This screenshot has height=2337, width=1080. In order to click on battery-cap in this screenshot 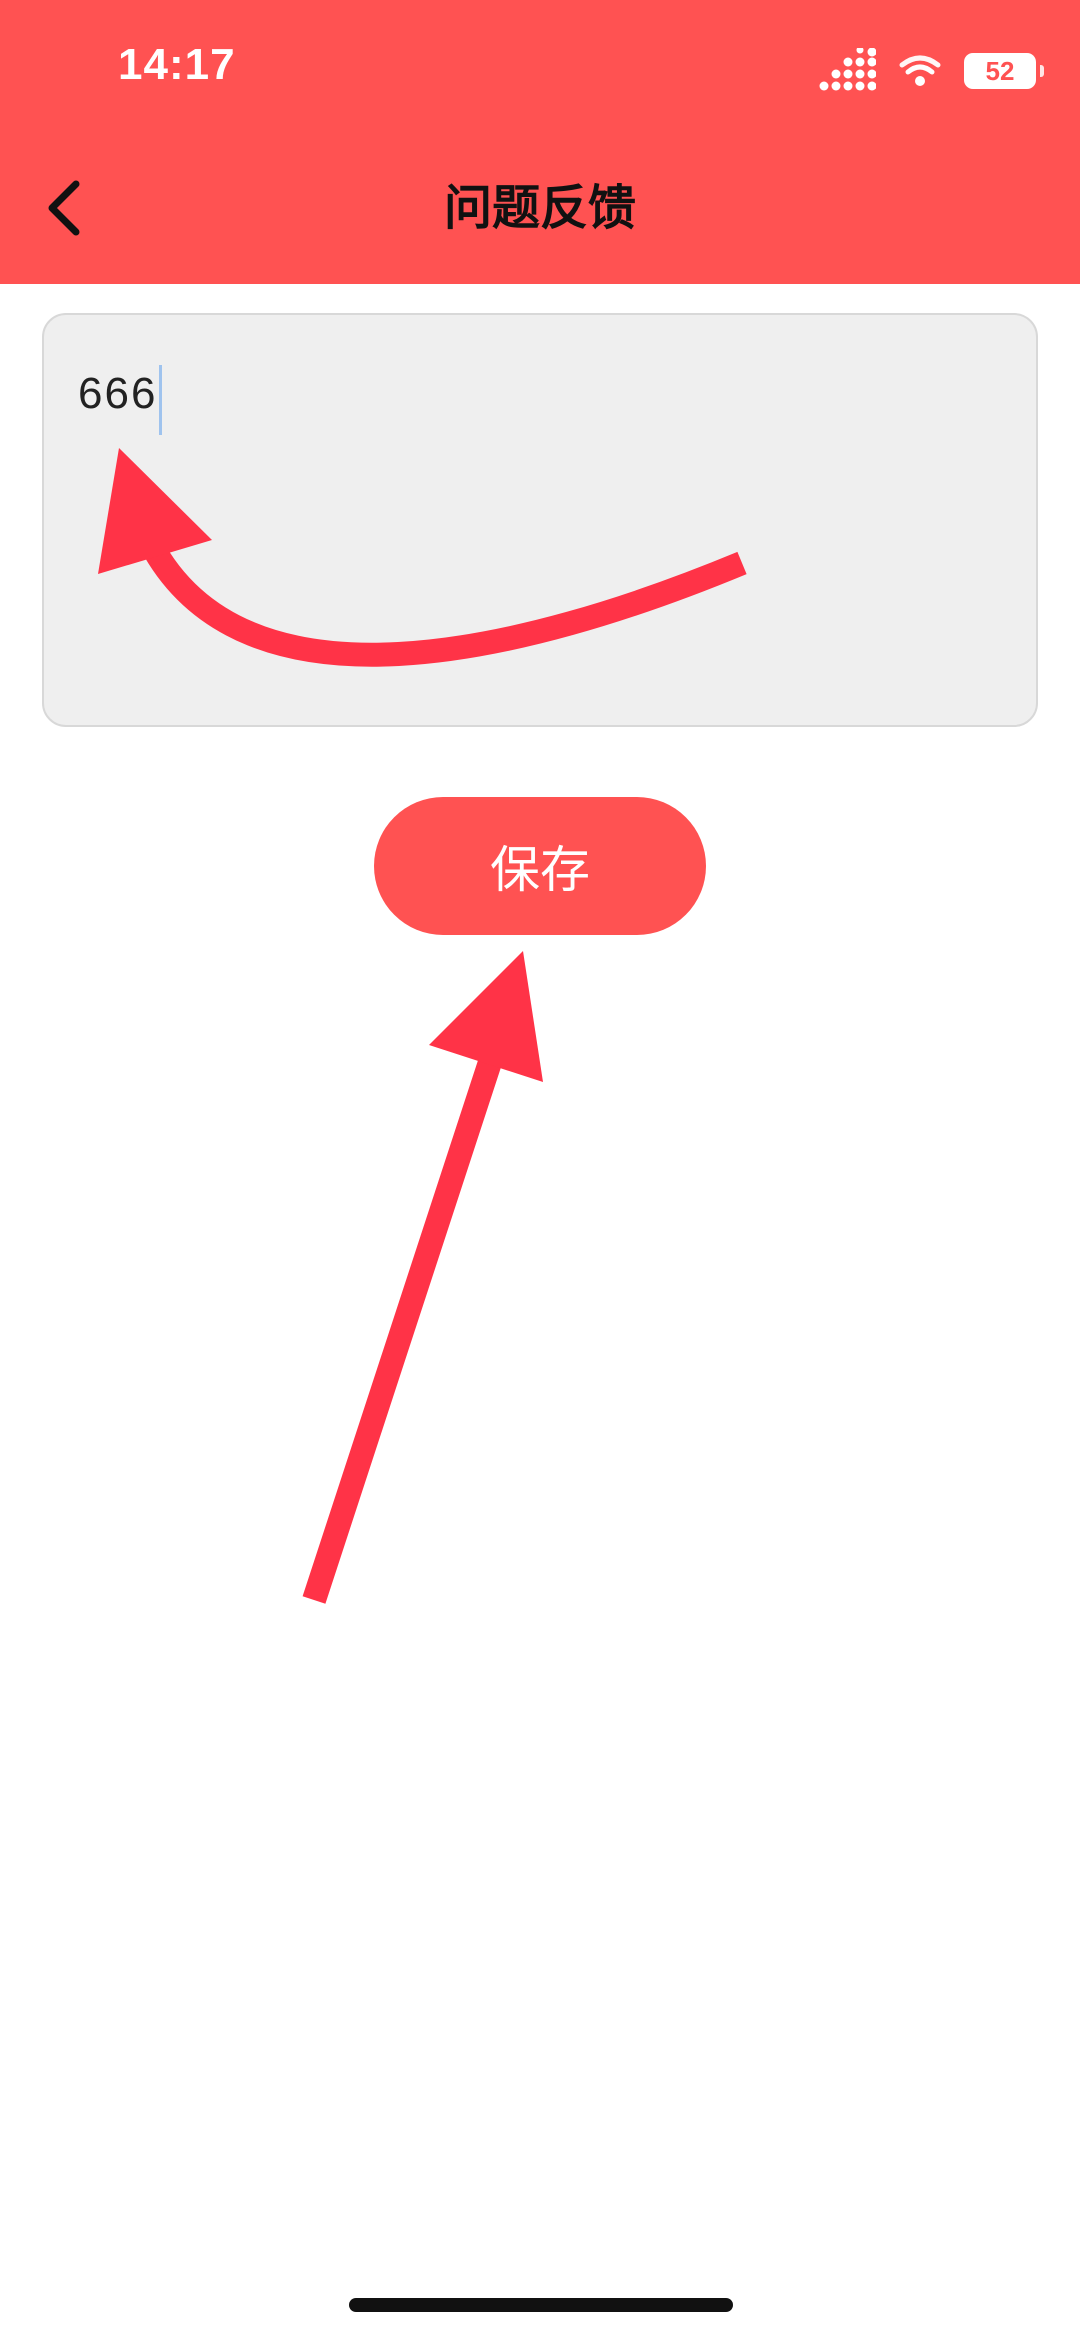, I will do `click(1042, 71)`.